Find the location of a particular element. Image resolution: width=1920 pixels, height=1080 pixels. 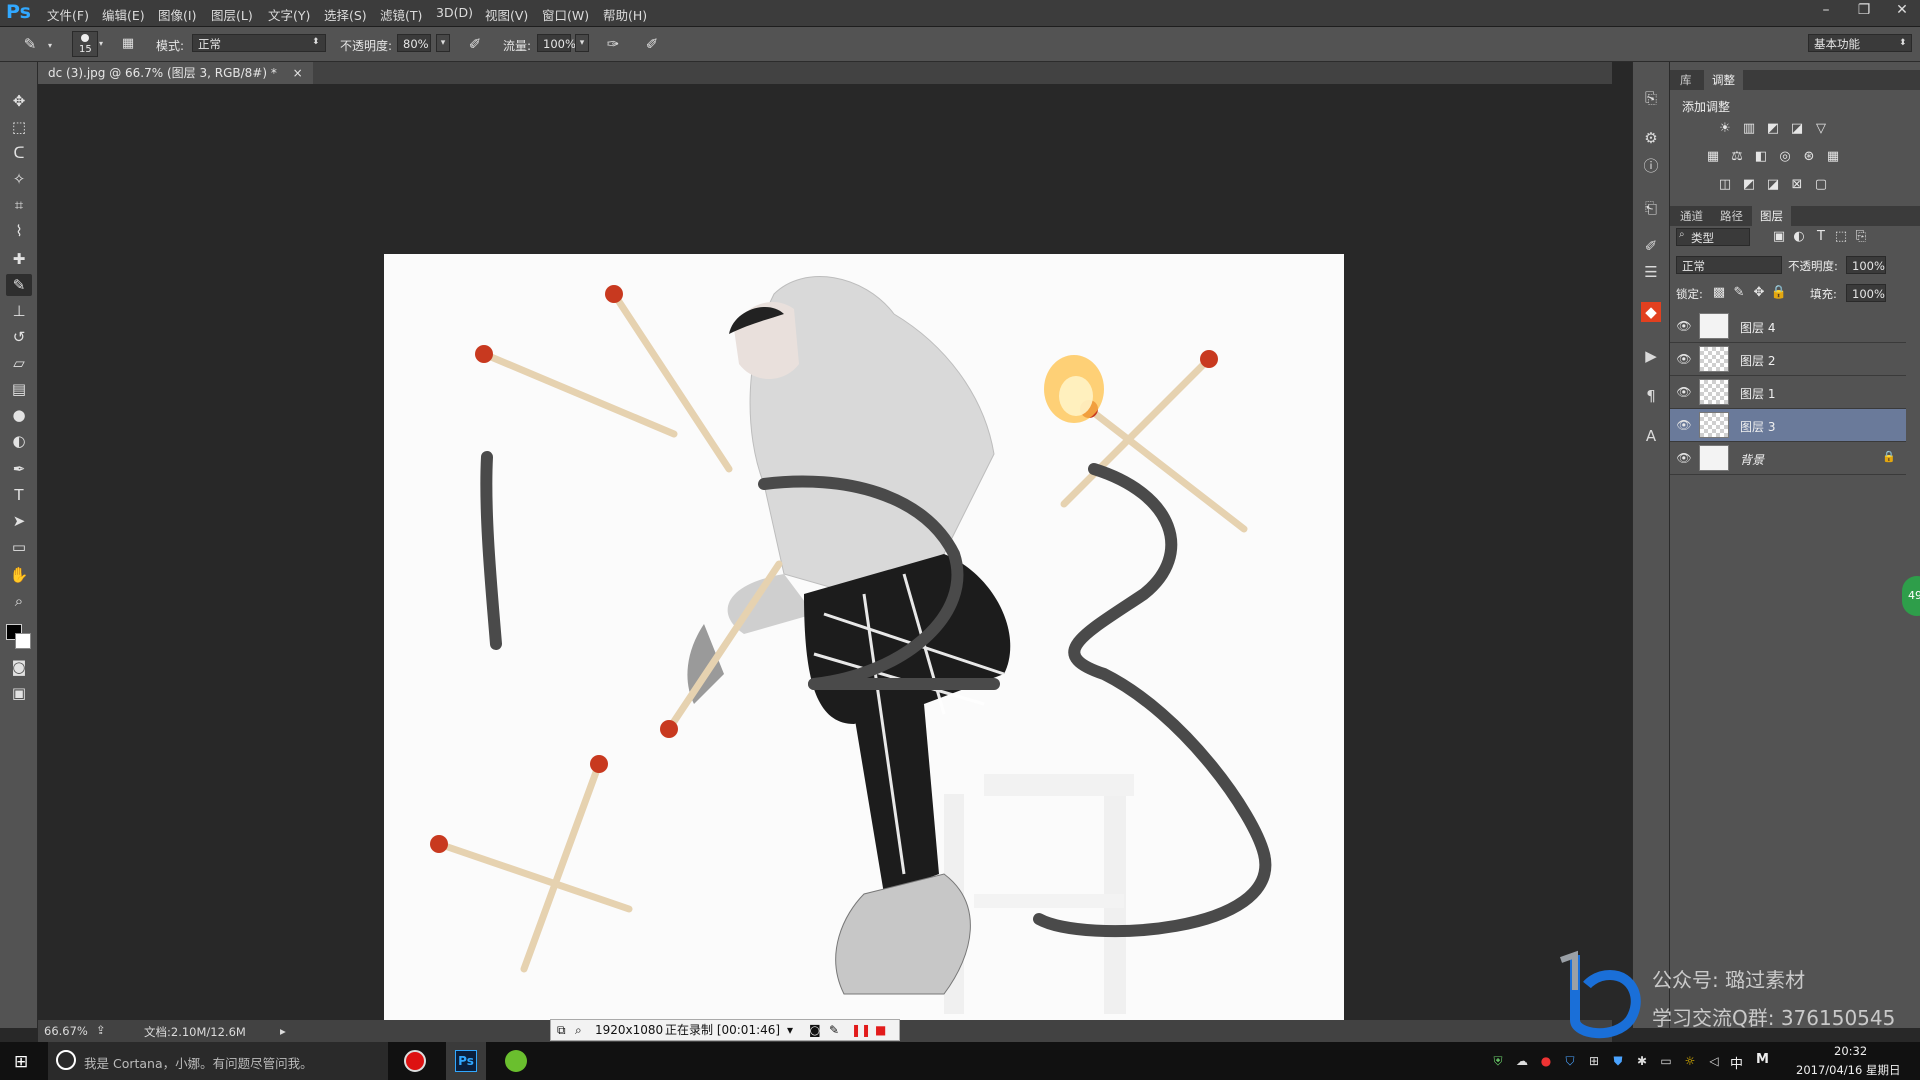

brush-picker-arrow-icon: ▾ is located at coordinates (101, 43).